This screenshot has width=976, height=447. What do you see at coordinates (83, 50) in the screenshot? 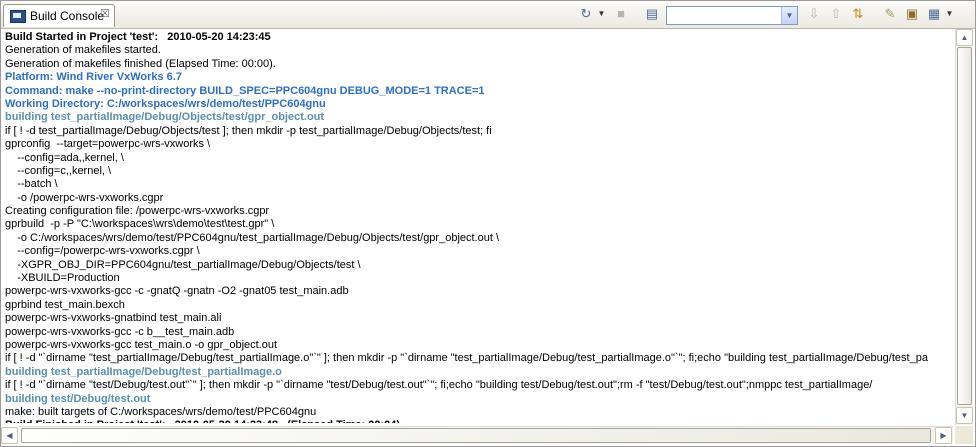
I see `console-line: Generation of makefiles started.` at bounding box center [83, 50].